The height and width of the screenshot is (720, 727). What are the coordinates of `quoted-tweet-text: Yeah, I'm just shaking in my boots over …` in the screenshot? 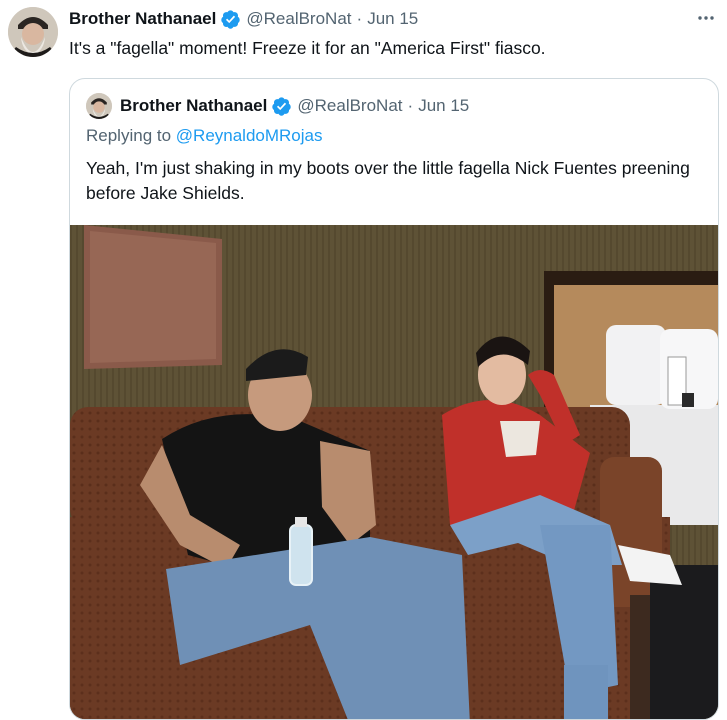 It's located at (388, 180).